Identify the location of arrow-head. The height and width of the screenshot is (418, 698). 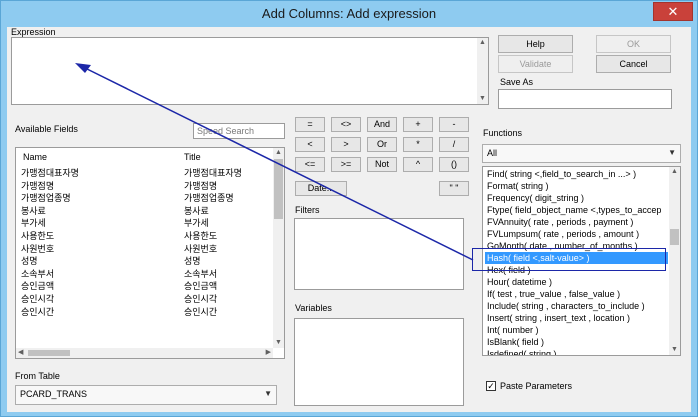
(83, 68).